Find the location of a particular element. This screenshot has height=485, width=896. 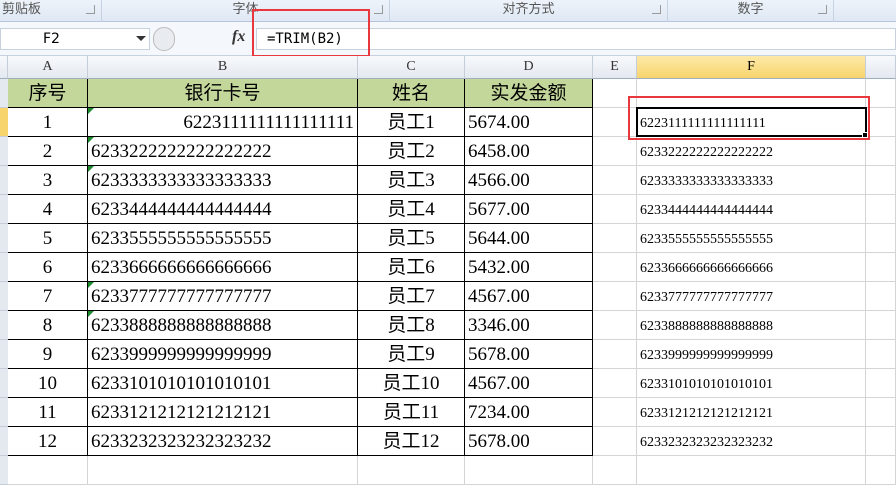

header-cell: 序号 is located at coordinates (48, 93).